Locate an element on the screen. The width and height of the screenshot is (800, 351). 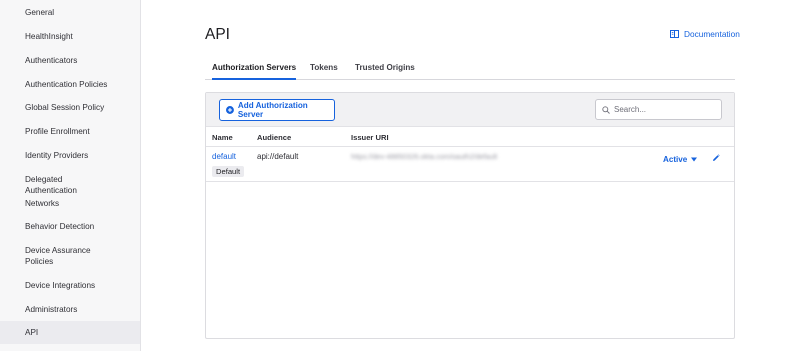
default-badge: Default is located at coordinates (228, 171).